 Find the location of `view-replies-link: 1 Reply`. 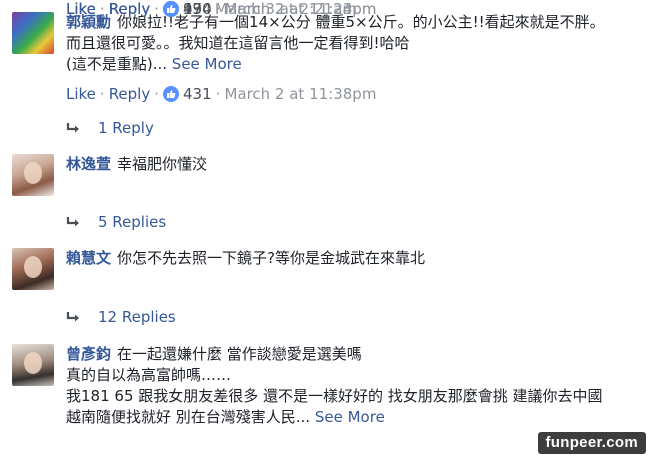

view-replies-link: 1 Reply is located at coordinates (110, 128).